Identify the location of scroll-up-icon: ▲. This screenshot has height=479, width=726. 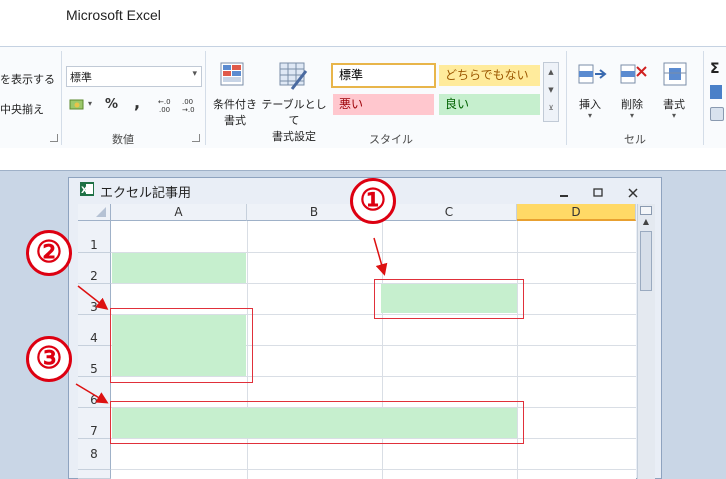
(646, 223).